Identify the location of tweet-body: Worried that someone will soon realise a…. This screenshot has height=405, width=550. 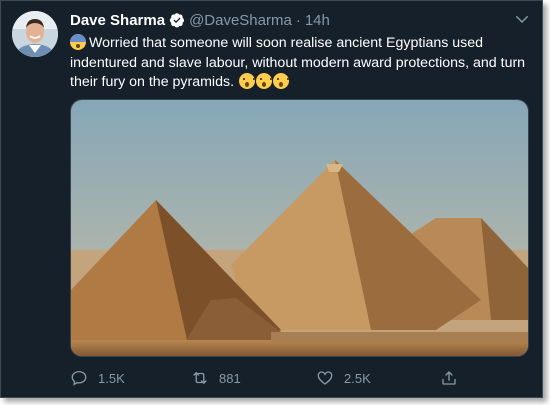
(298, 62).